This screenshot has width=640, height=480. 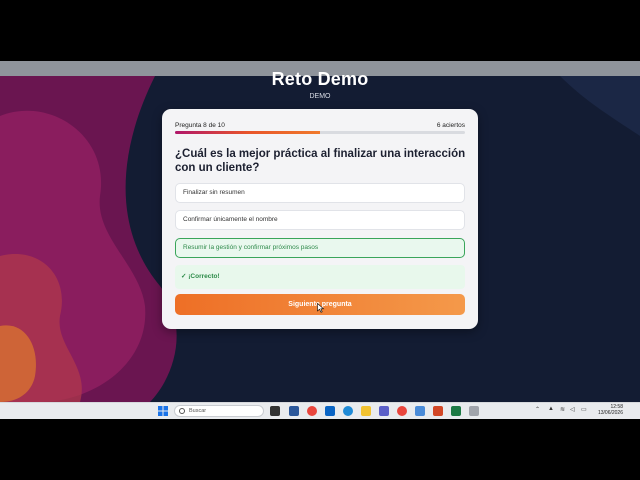 What do you see at coordinates (438, 411) in the screenshot?
I see `powerpoint-icon` at bounding box center [438, 411].